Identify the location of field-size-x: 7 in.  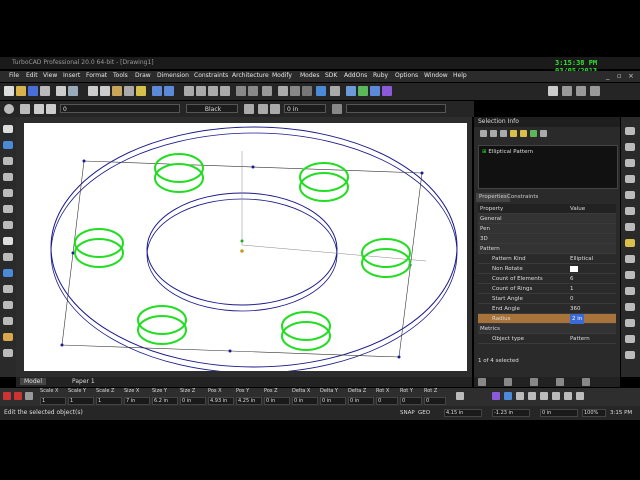
(137, 401).